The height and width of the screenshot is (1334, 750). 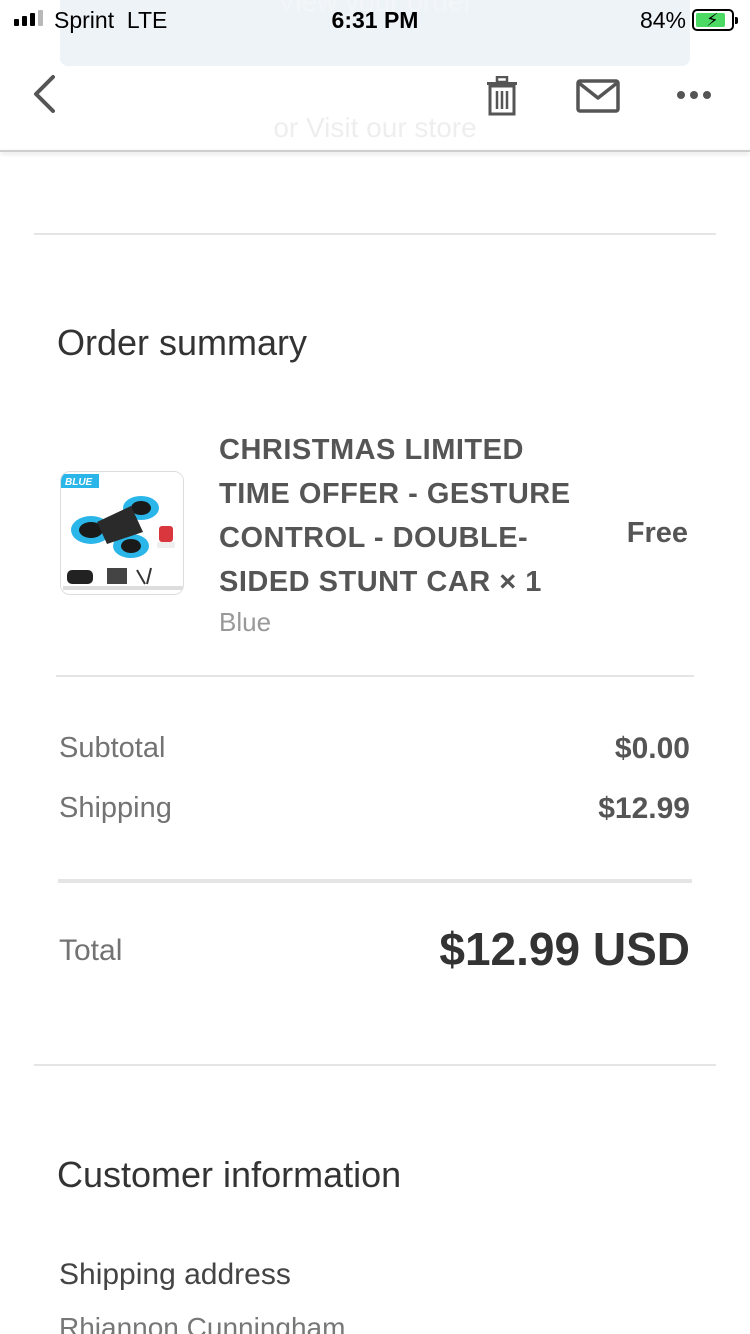 What do you see at coordinates (91, 950) in the screenshot?
I see `total-label: Total` at bounding box center [91, 950].